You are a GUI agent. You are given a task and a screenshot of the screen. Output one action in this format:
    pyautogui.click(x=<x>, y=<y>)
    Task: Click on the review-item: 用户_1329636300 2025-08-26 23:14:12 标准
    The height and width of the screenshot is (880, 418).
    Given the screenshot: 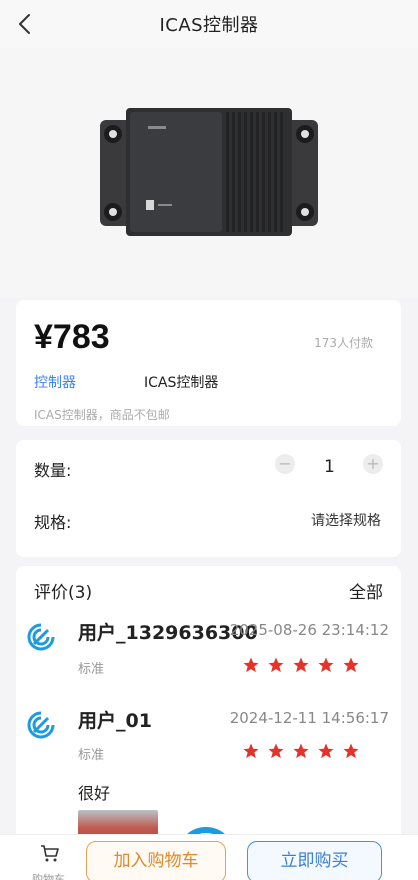 What is the action you would take?
    pyautogui.click(x=208, y=658)
    